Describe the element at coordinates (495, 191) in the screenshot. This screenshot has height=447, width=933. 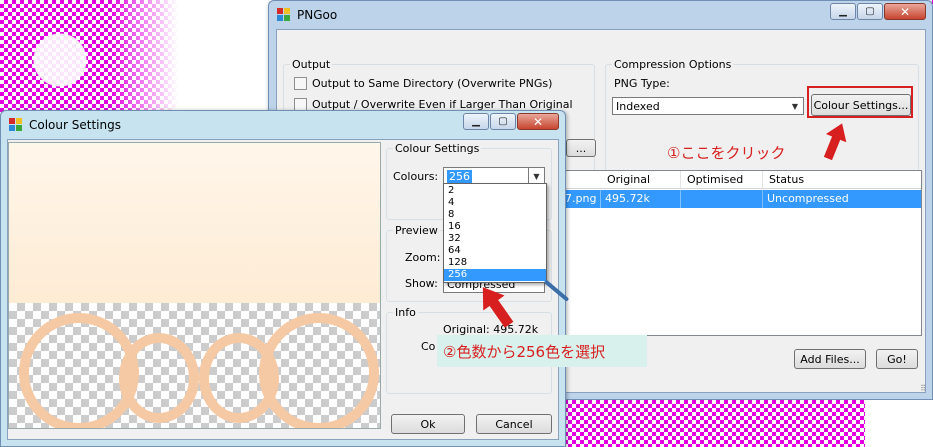
I see `colours-option: 2` at that location.